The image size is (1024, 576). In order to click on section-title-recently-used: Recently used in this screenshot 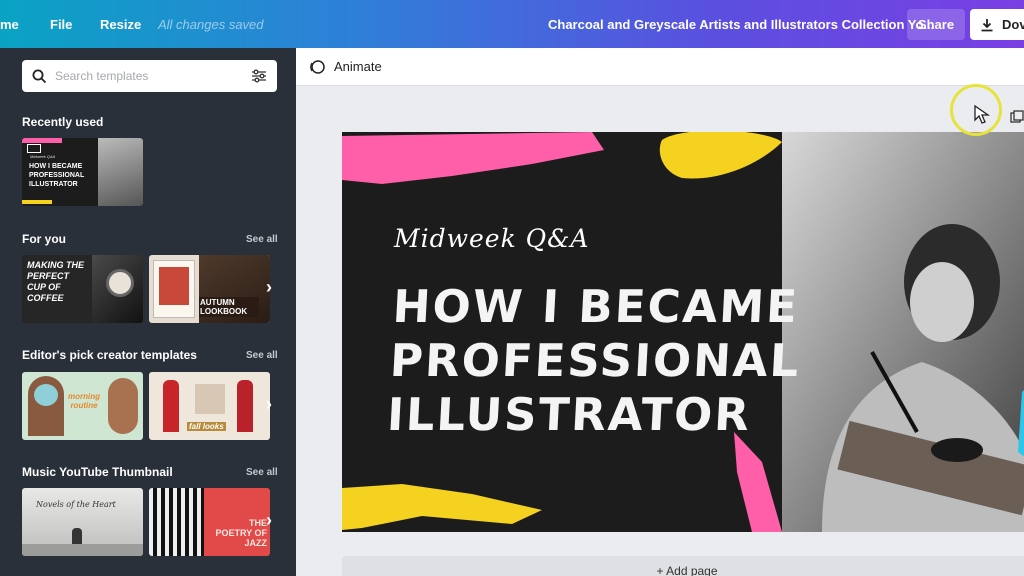, I will do `click(63, 122)`.